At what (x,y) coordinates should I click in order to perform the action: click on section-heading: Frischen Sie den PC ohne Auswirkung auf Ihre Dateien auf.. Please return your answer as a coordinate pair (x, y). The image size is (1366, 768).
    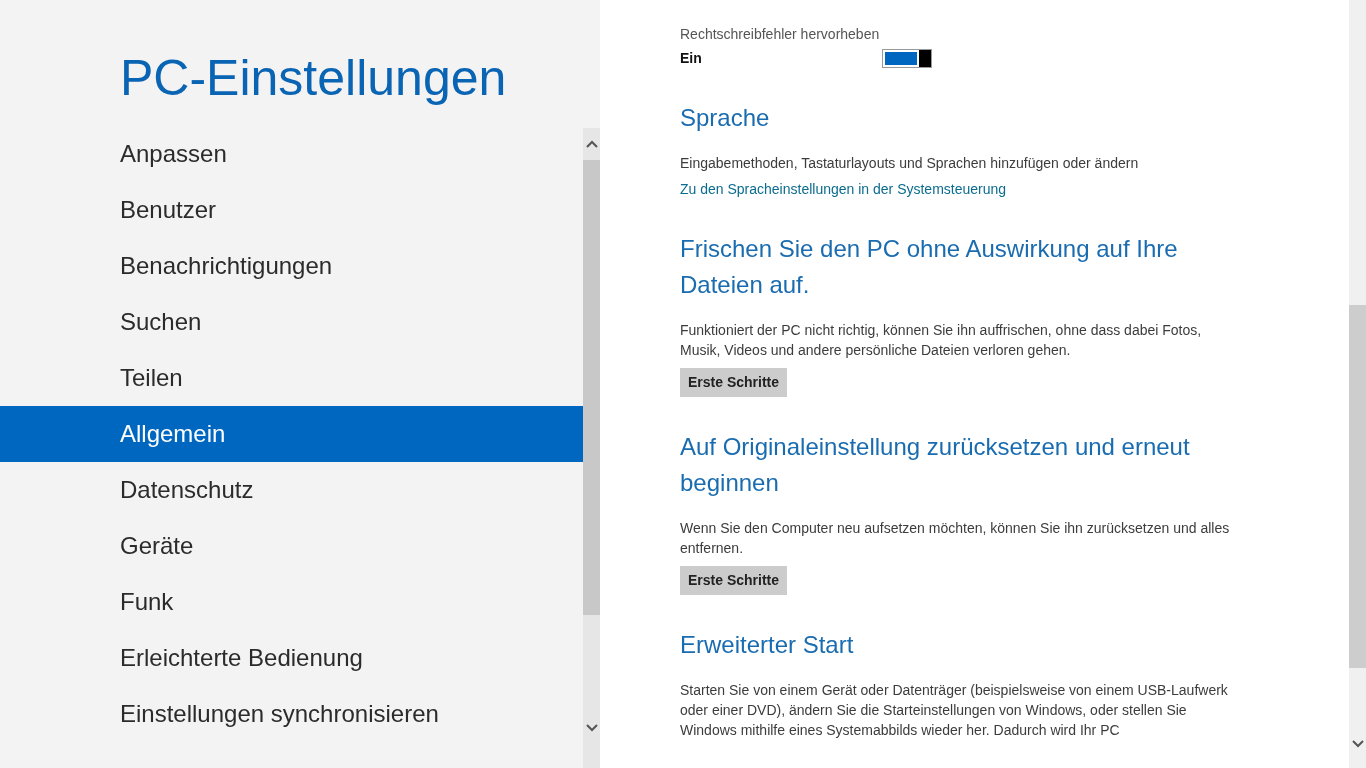
    Looking at the image, I should click on (929, 267).